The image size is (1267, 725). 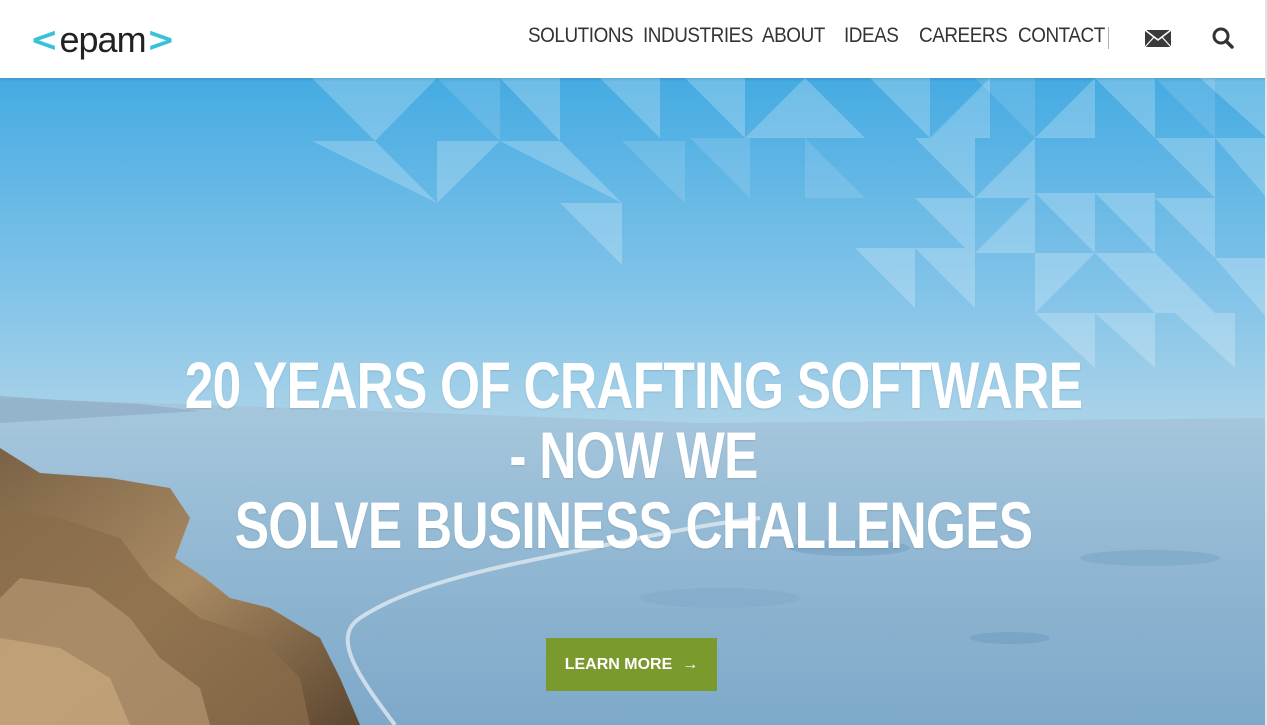 I want to click on nav-item-contact: CONTACT, so click(x=1061, y=38).